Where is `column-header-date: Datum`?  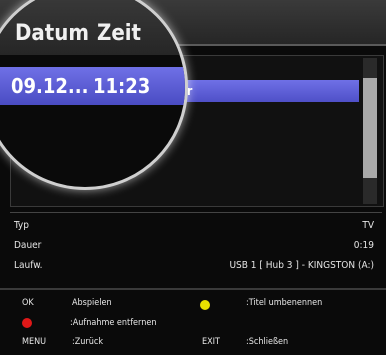
column-header-date: Datum is located at coordinates (52, 33).